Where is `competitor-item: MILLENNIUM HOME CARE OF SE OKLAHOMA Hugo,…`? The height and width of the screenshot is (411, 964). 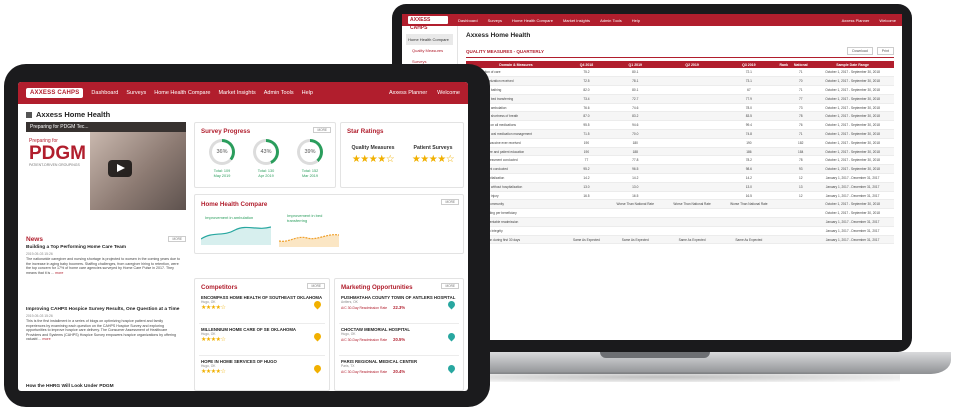
competitor-item: MILLENNIUM HOME CARE OF SE OKLAHOMA Hugo,… is located at coordinates (265, 335).